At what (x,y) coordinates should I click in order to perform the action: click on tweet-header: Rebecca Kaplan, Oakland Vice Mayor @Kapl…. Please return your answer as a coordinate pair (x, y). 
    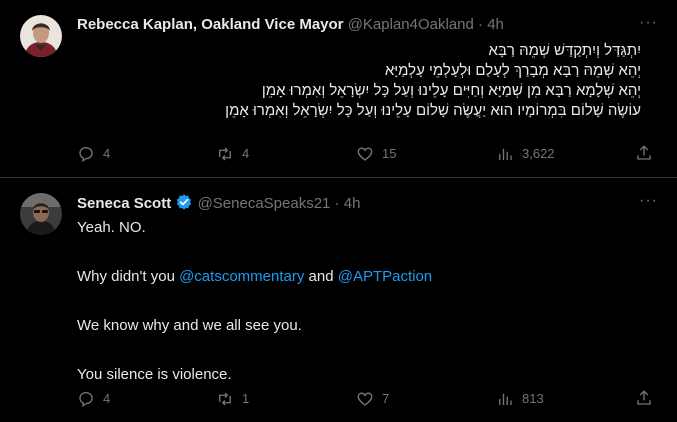
    Looking at the image, I should click on (290, 25).